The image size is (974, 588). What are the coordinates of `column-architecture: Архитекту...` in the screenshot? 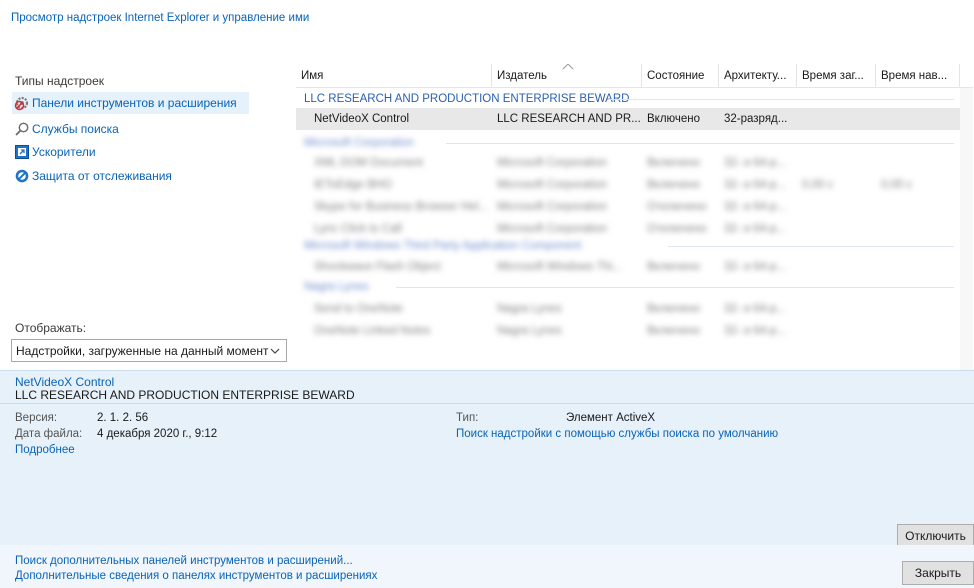 It's located at (758, 76).